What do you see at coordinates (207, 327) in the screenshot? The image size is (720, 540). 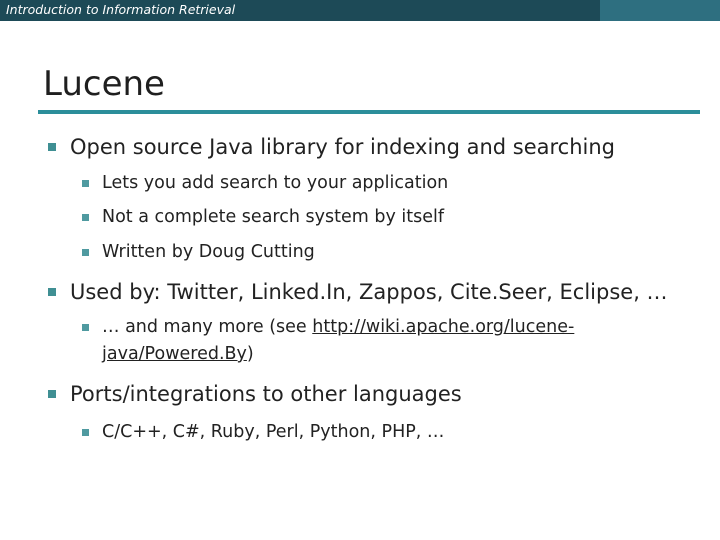 I see `sub-bullet-prefix: … and many more (see` at bounding box center [207, 327].